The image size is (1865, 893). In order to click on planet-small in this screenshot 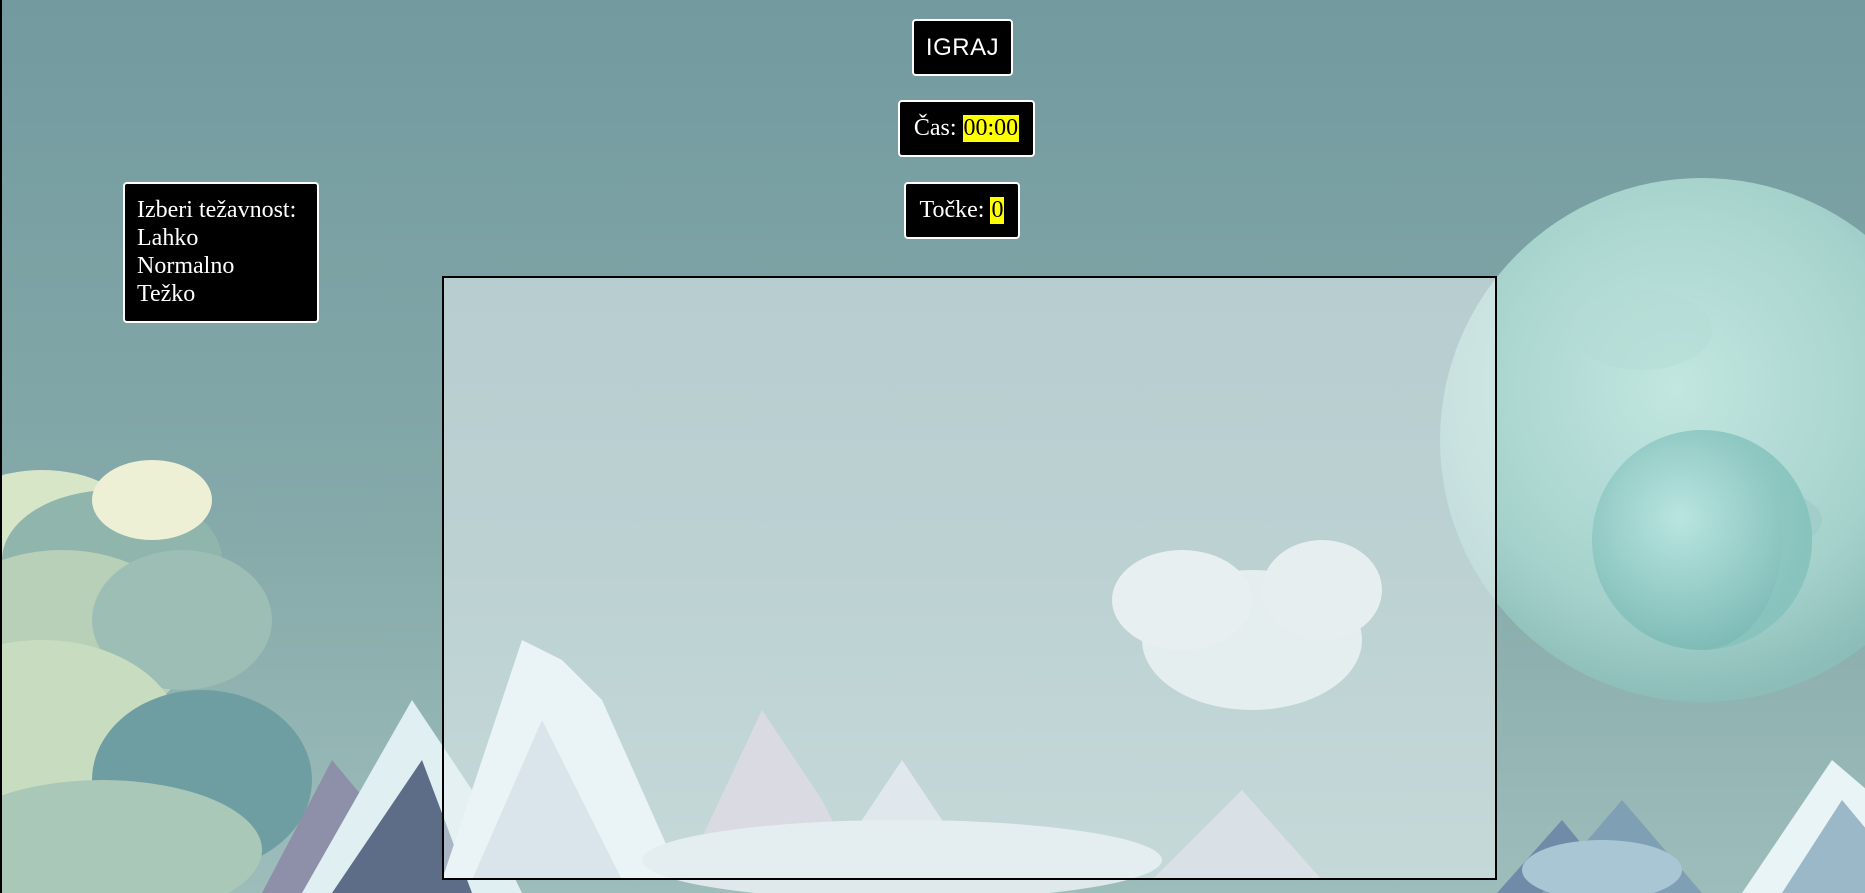, I will do `click(1702, 540)`.